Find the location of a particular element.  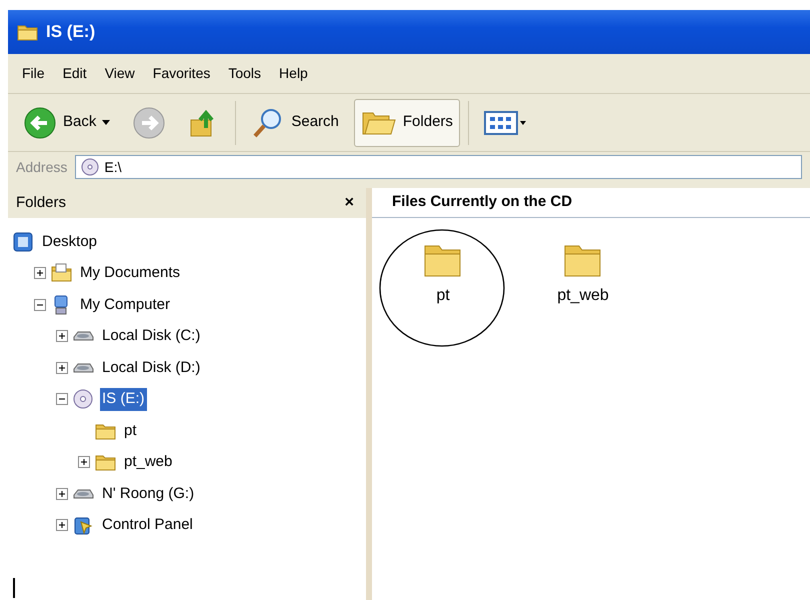

close-button: × is located at coordinates (349, 203).